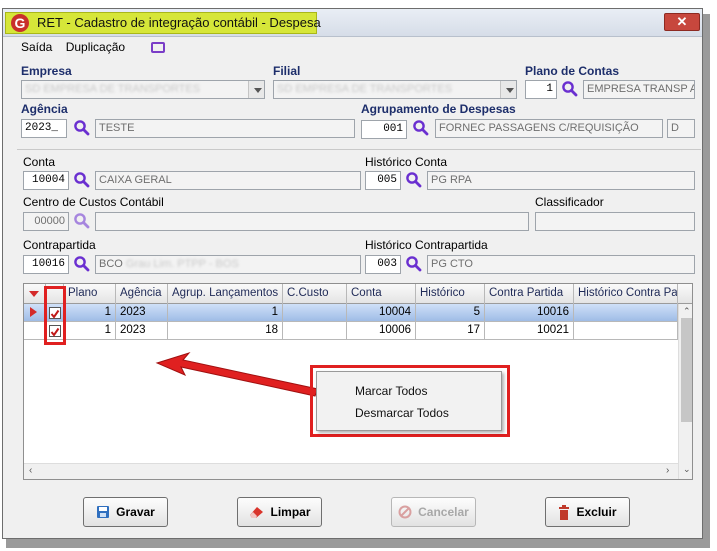  Describe the element at coordinates (667, 470) in the screenshot. I see `scroll-right-icon: ›` at that location.